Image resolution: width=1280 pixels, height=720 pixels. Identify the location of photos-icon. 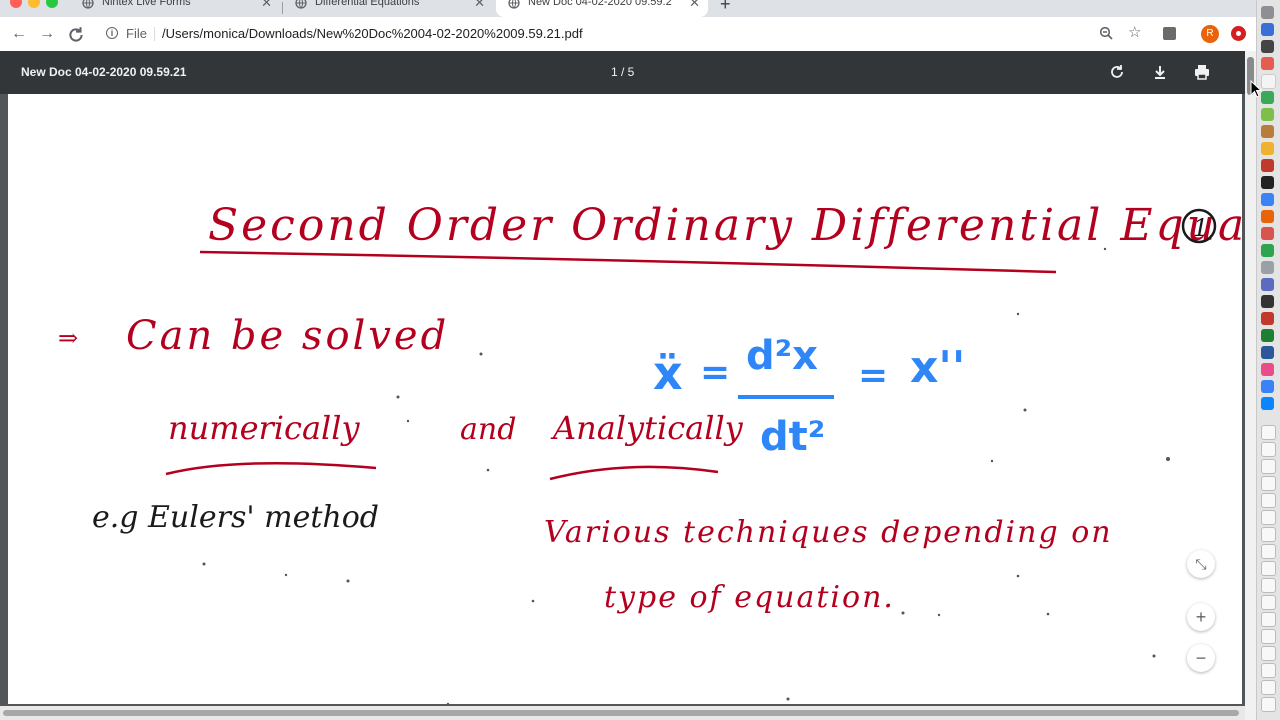
(1267, 148).